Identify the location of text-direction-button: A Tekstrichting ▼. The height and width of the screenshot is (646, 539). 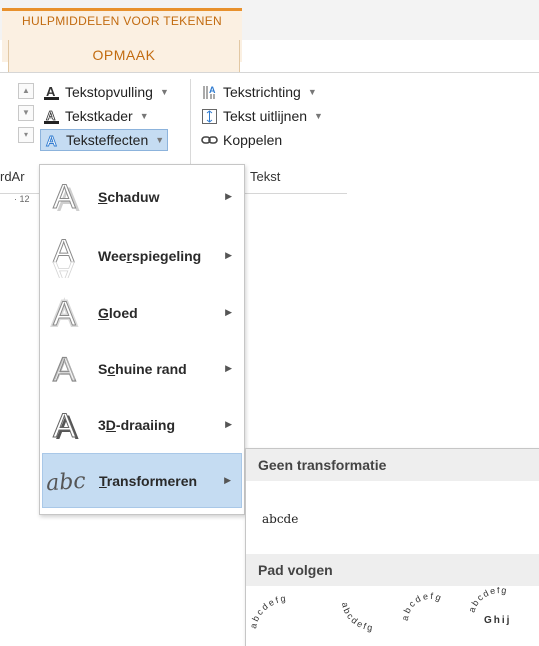
(259, 92).